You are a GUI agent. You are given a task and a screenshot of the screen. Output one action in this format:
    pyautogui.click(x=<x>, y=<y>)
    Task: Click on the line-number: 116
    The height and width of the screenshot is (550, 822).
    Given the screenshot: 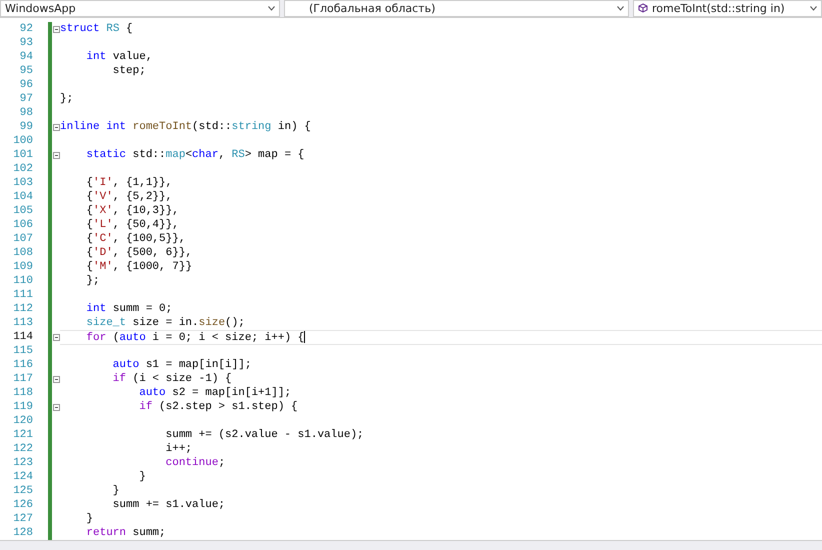 What is the action you would take?
    pyautogui.click(x=23, y=365)
    